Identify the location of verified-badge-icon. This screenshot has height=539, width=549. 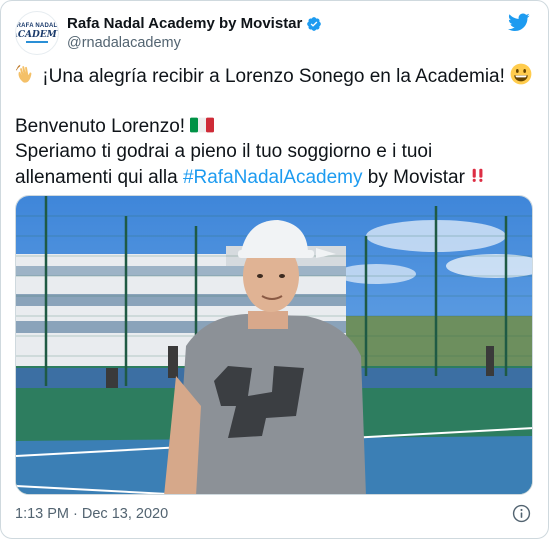
(314, 24).